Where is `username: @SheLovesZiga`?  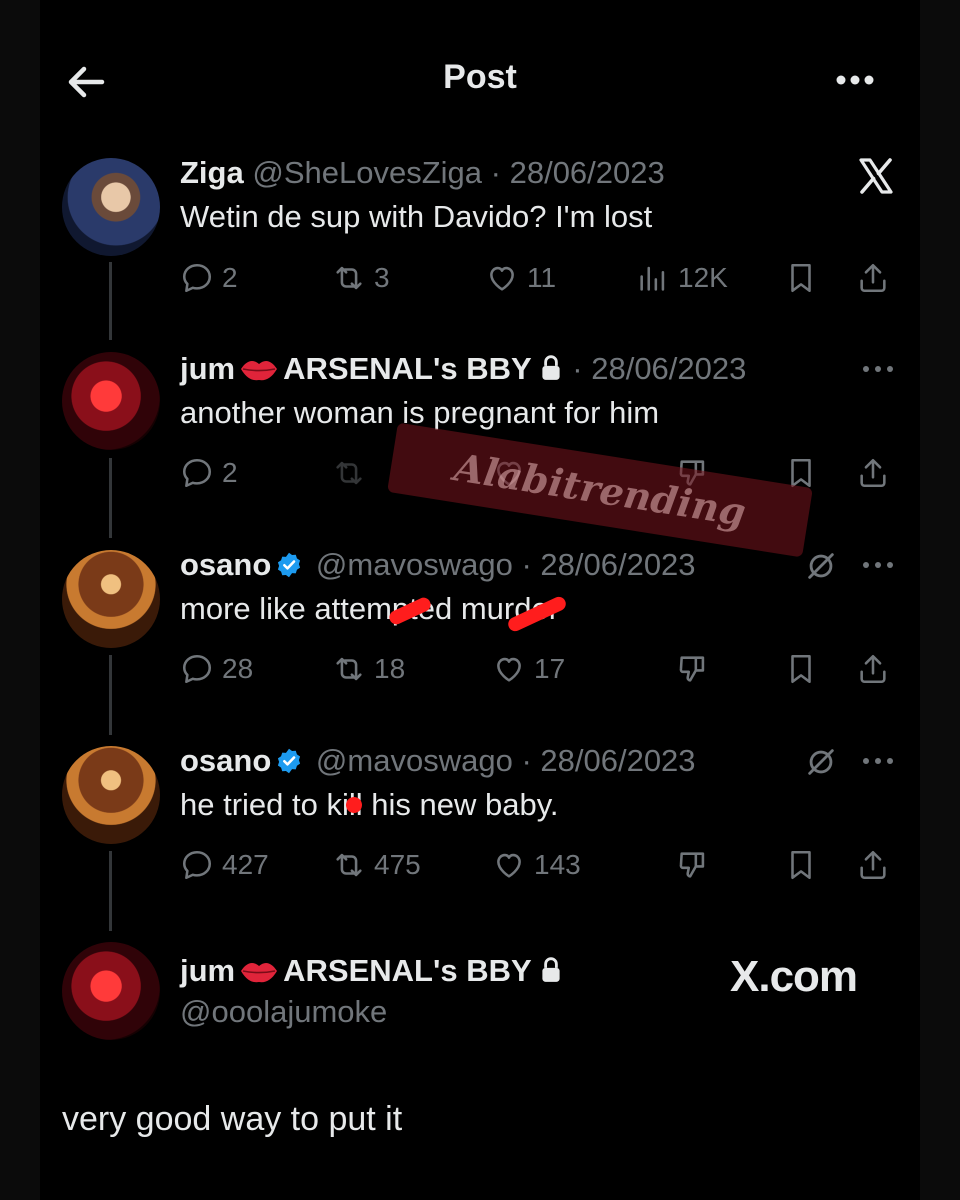 username: @SheLovesZiga is located at coordinates (367, 172).